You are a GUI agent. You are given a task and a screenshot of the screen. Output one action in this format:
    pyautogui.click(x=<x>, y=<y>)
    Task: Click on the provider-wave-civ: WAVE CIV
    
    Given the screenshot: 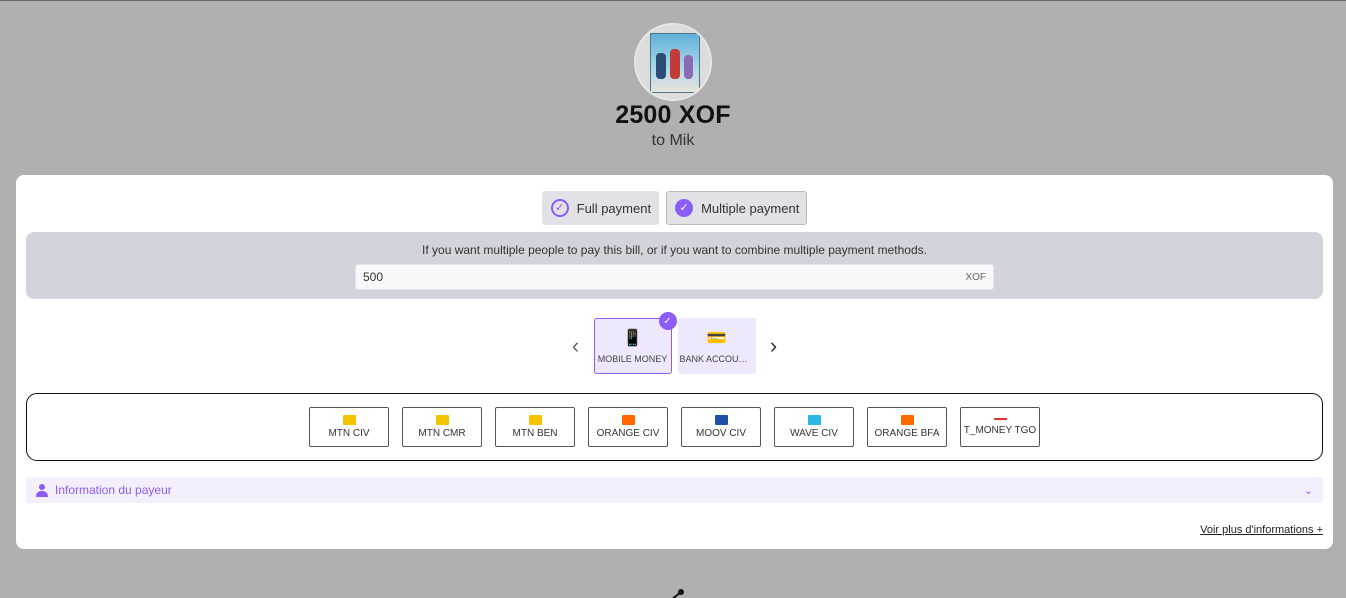 What is the action you would take?
    pyautogui.click(x=814, y=427)
    